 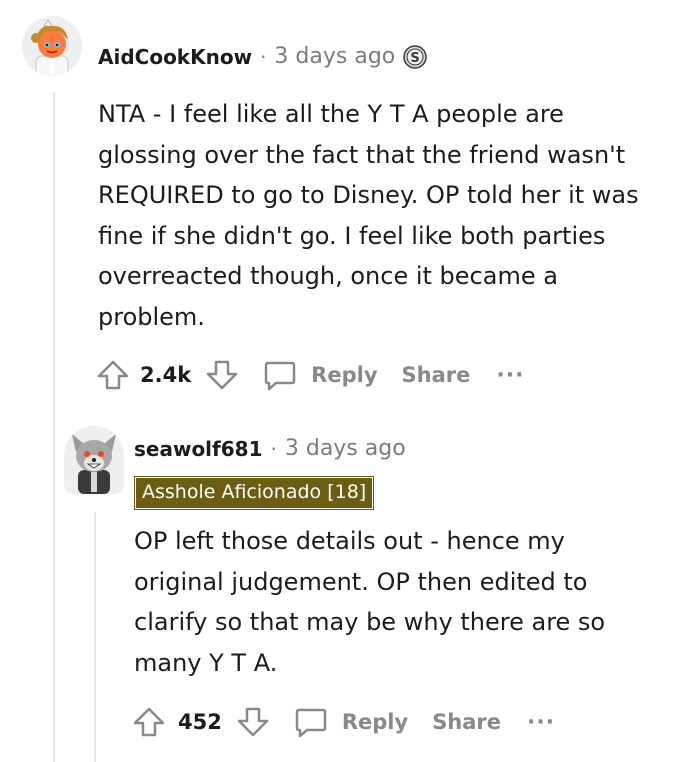 I want to click on username: seawolf681, so click(x=198, y=449).